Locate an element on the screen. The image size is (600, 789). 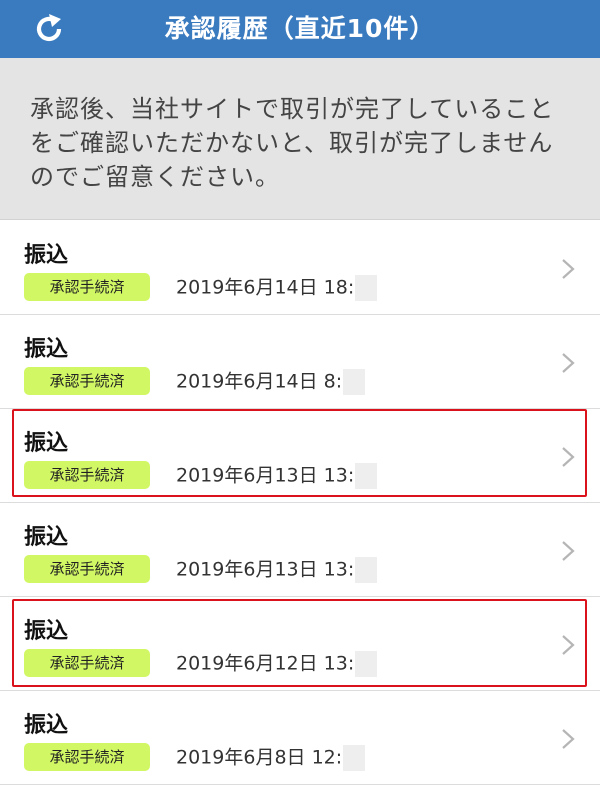
datetime-text: 2019年6月8日 12: is located at coordinates (259, 757).